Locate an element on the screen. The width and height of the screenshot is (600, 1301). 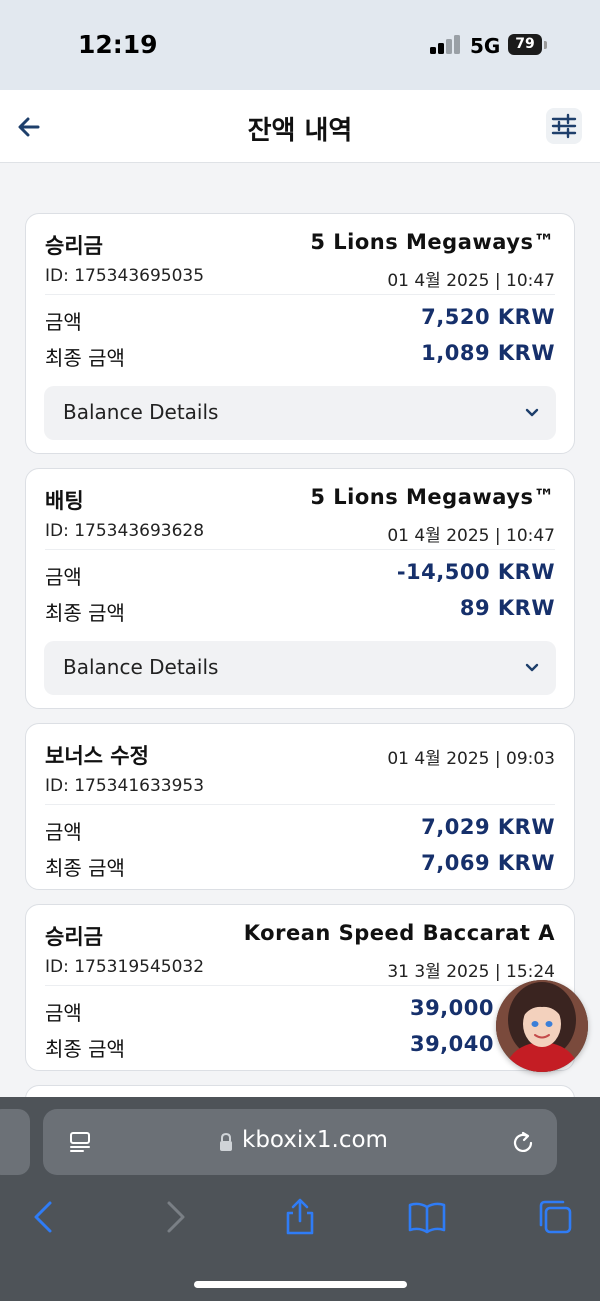
browser-forward-icon is located at coordinates (175, 1217).